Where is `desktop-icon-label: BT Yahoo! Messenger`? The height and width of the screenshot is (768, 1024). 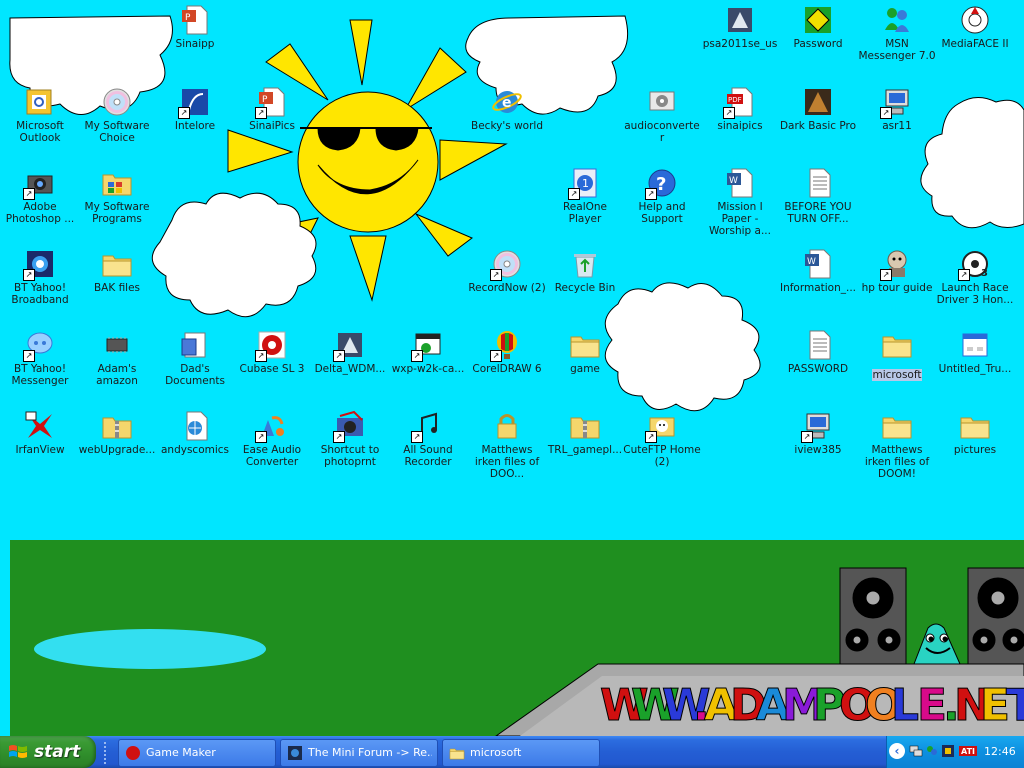 desktop-icon-label: BT Yahoo! Messenger is located at coordinates (40, 375).